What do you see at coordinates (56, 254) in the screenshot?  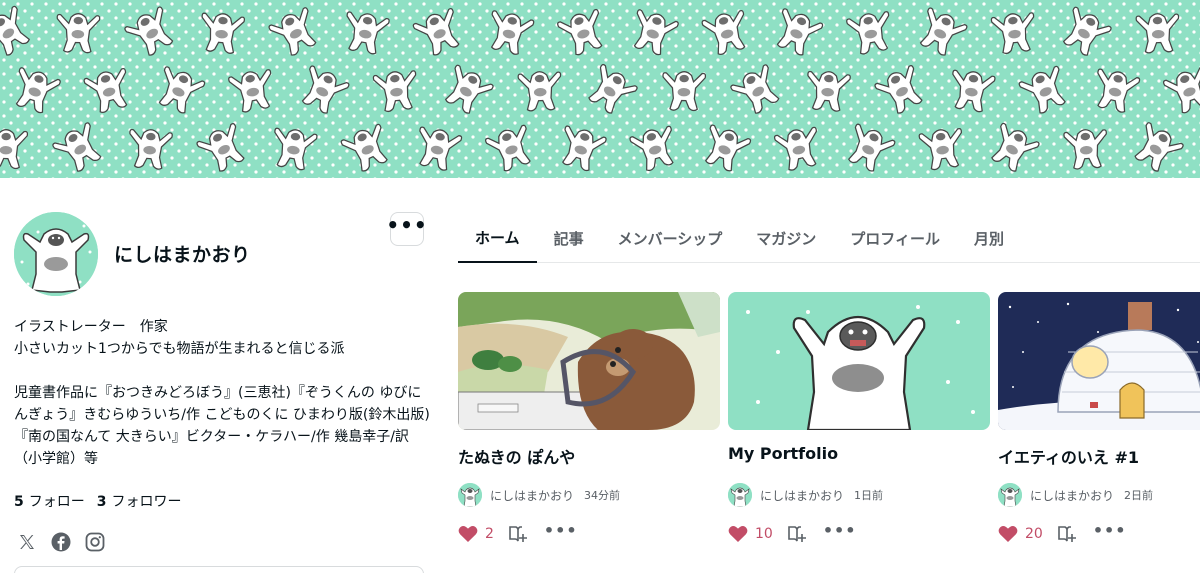 I see `creator-avatar` at bounding box center [56, 254].